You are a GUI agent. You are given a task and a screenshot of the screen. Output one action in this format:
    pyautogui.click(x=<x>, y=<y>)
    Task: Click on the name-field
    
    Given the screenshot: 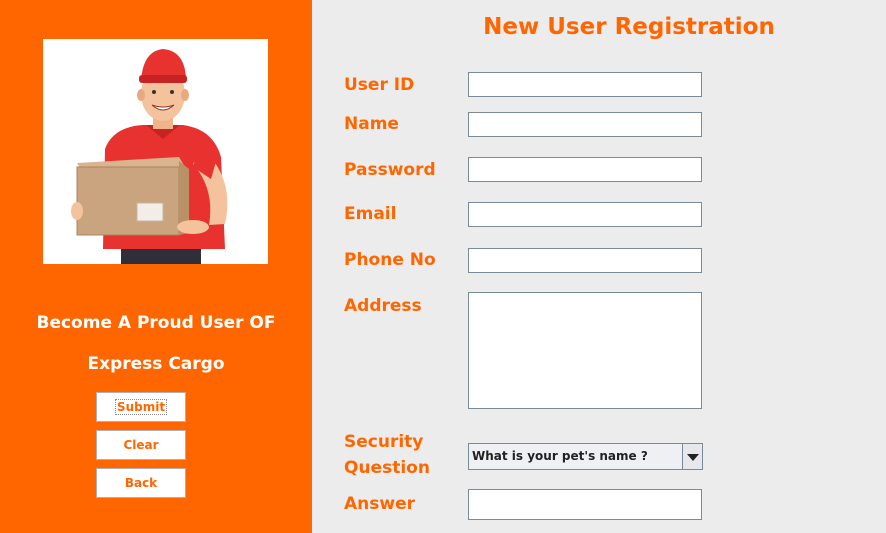 What is the action you would take?
    pyautogui.click(x=585, y=124)
    